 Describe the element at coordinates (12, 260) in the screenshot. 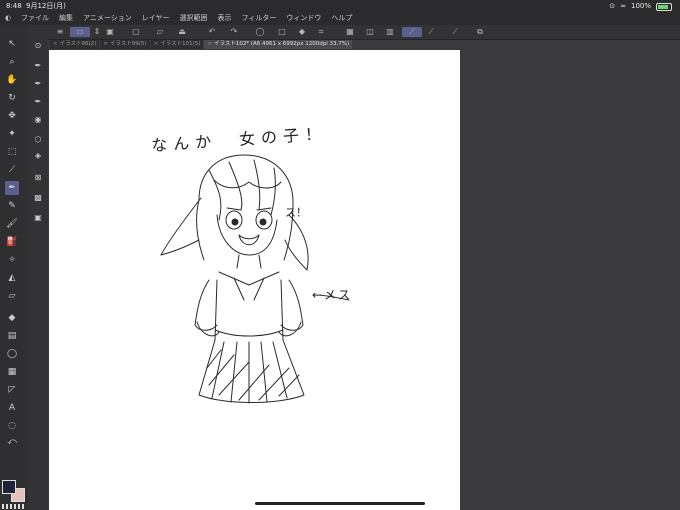

I see `decoration-tool-icon: ✧` at that location.